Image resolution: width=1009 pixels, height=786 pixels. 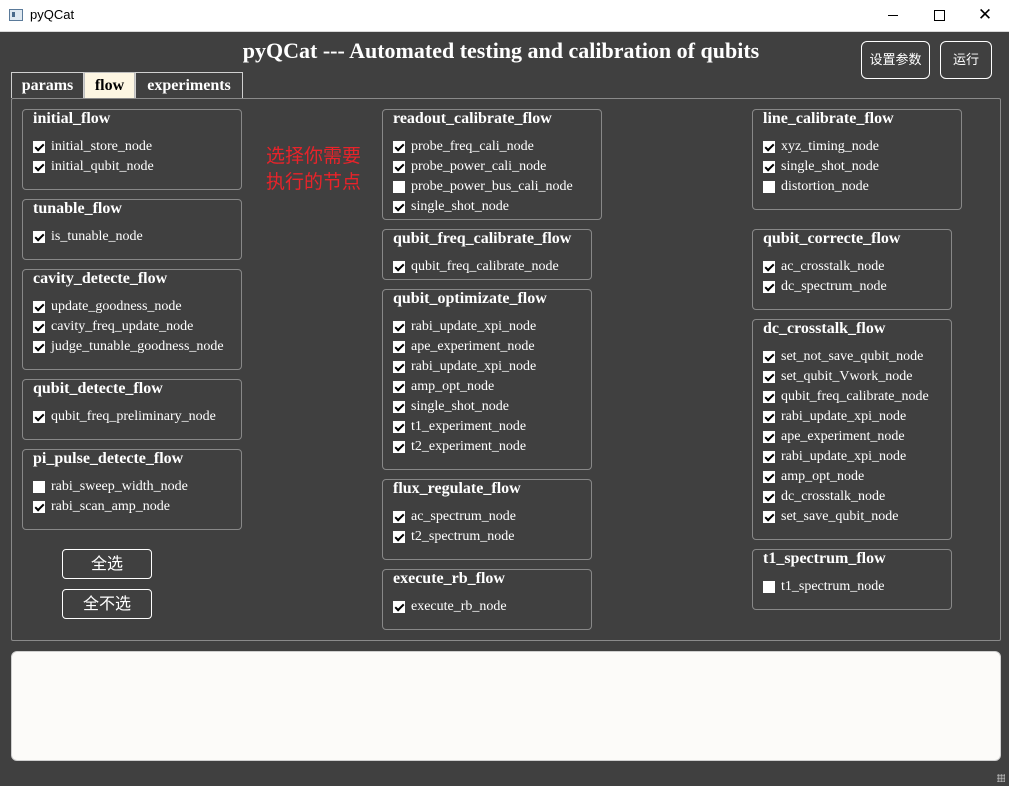 I want to click on node-label: execute_rb_node, so click(x=459, y=606).